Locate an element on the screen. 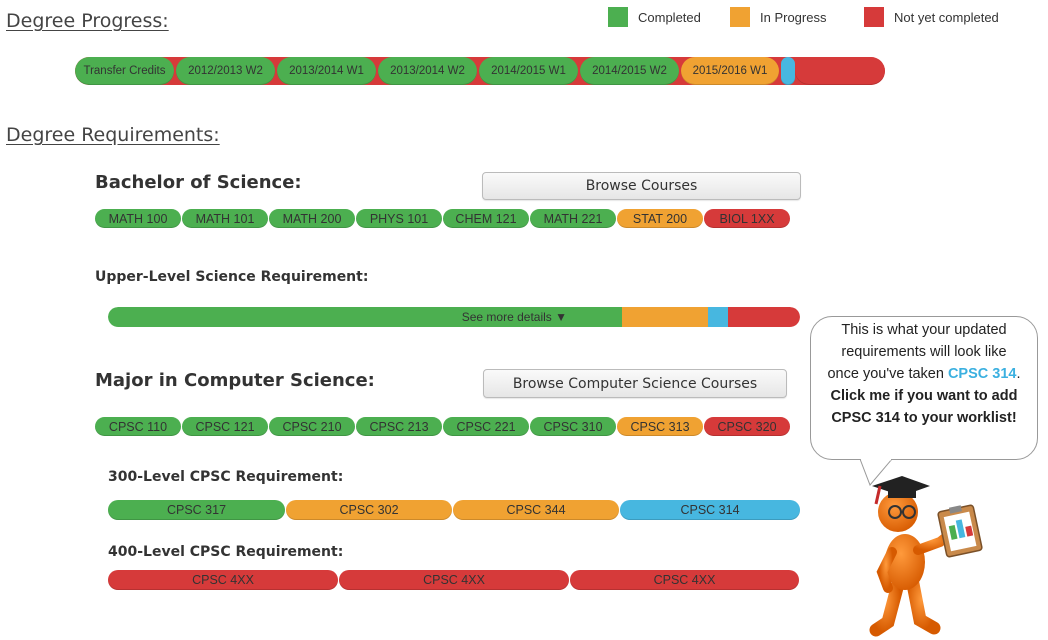 The width and height of the screenshot is (1048, 640). course-pill: MATH 200 is located at coordinates (312, 218).